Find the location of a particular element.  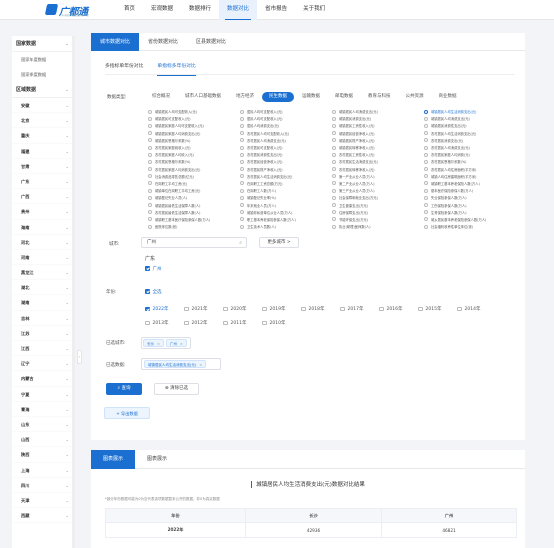

sidebar-item-region: 山东 ⌄ is located at coordinates (43, 425).